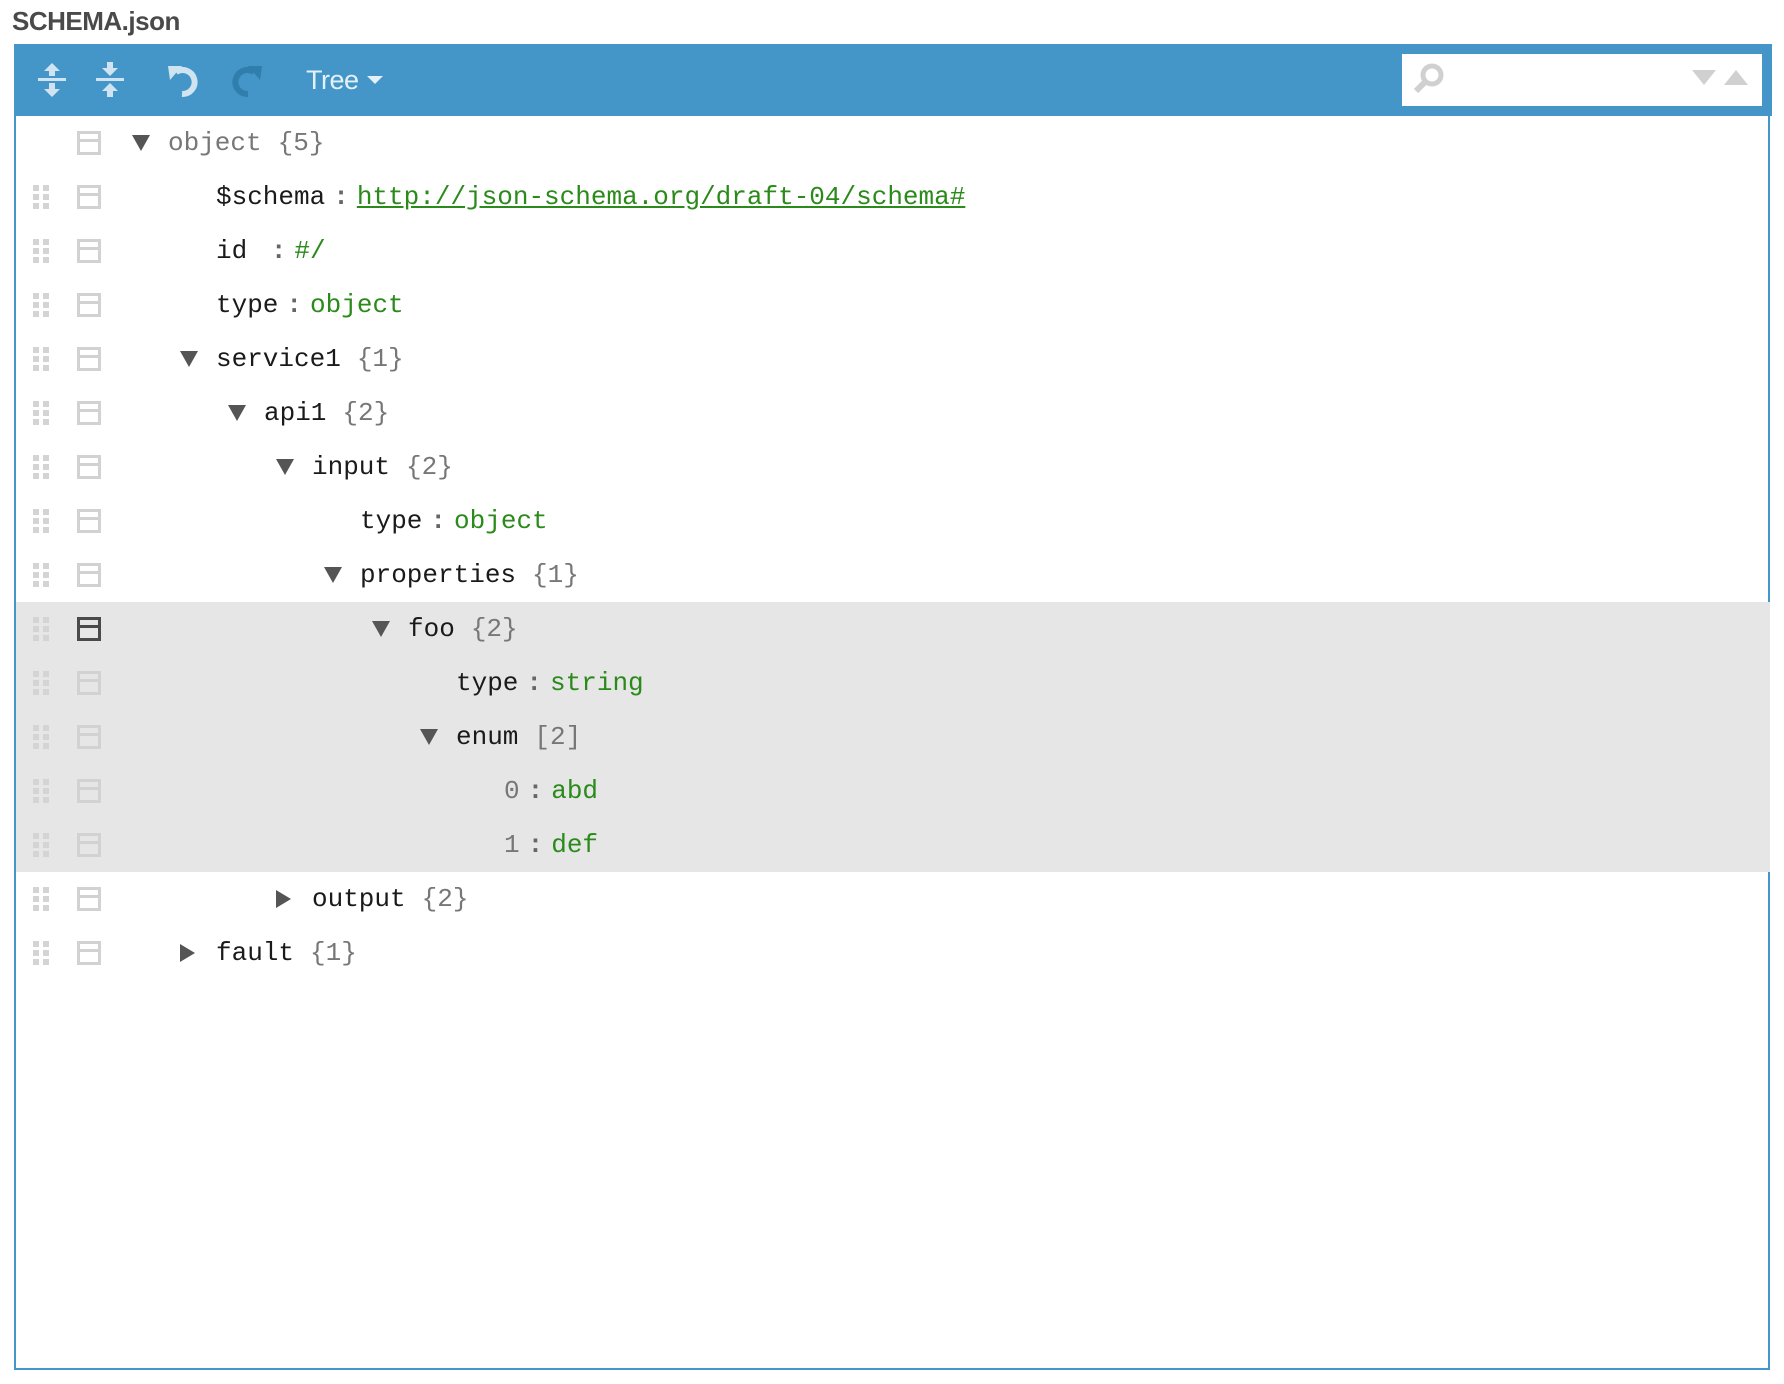 This screenshot has height=1384, width=1784. Describe the element at coordinates (359, 899) in the screenshot. I see `node-key: output` at that location.